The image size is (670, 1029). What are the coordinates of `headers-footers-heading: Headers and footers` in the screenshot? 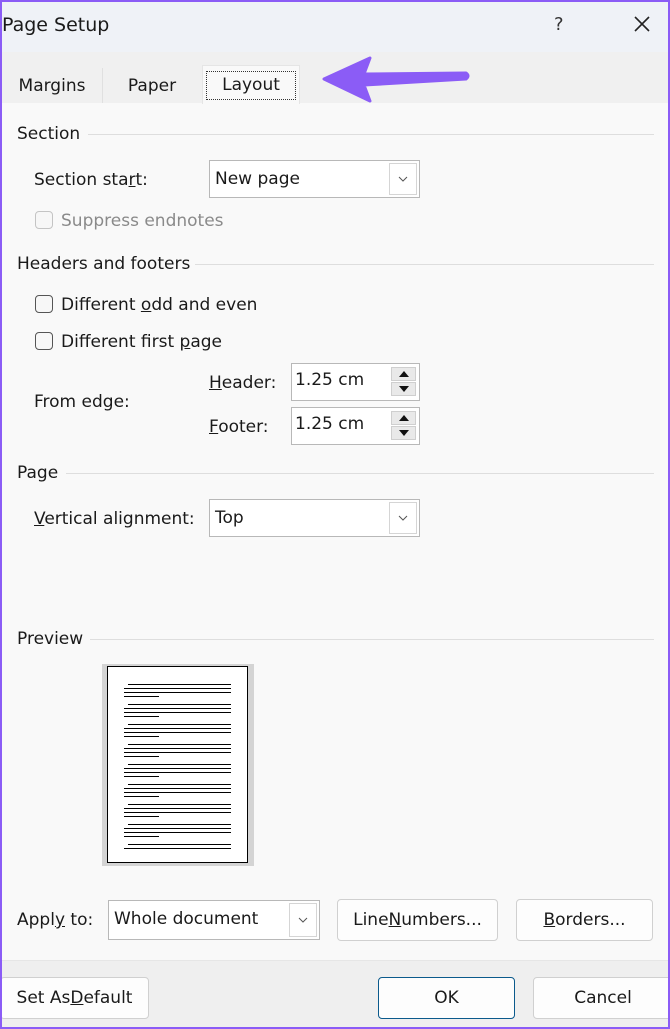 It's located at (104, 264).